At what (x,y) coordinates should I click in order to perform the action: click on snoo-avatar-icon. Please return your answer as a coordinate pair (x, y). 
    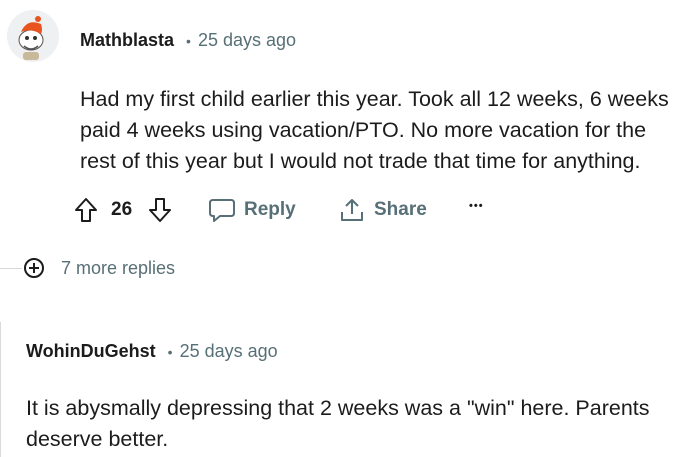
    Looking at the image, I should click on (33, 36).